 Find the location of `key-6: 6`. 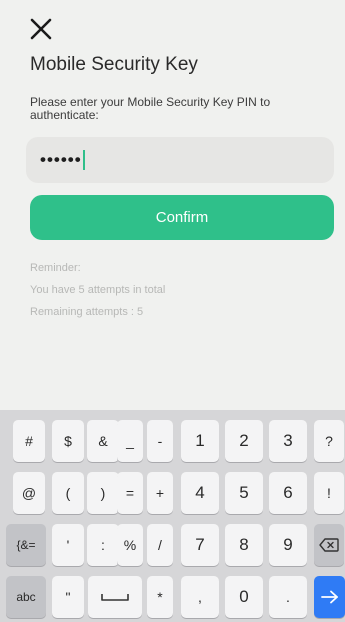

key-6: 6 is located at coordinates (288, 493).